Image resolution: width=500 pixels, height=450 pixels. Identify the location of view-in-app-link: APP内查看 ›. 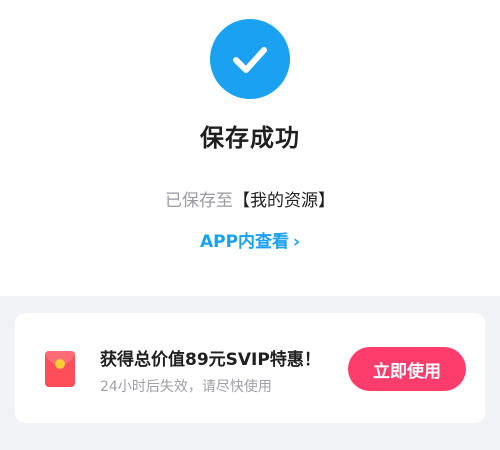
(250, 239).